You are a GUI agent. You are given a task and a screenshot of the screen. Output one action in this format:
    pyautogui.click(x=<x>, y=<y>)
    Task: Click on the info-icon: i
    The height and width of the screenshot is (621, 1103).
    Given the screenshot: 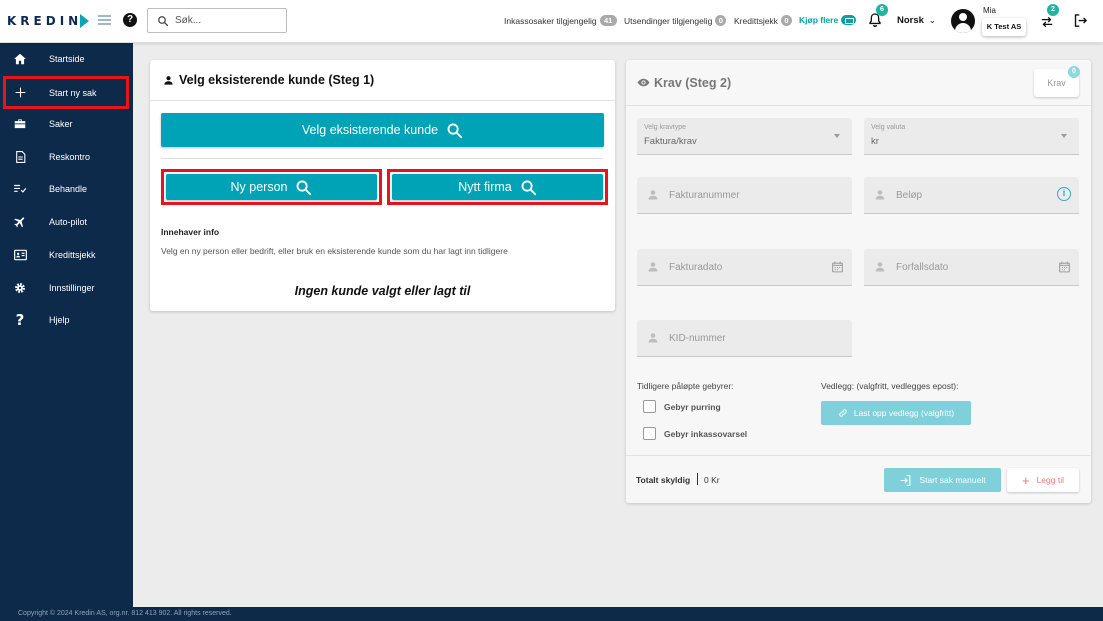 What is the action you would take?
    pyautogui.click(x=1064, y=194)
    